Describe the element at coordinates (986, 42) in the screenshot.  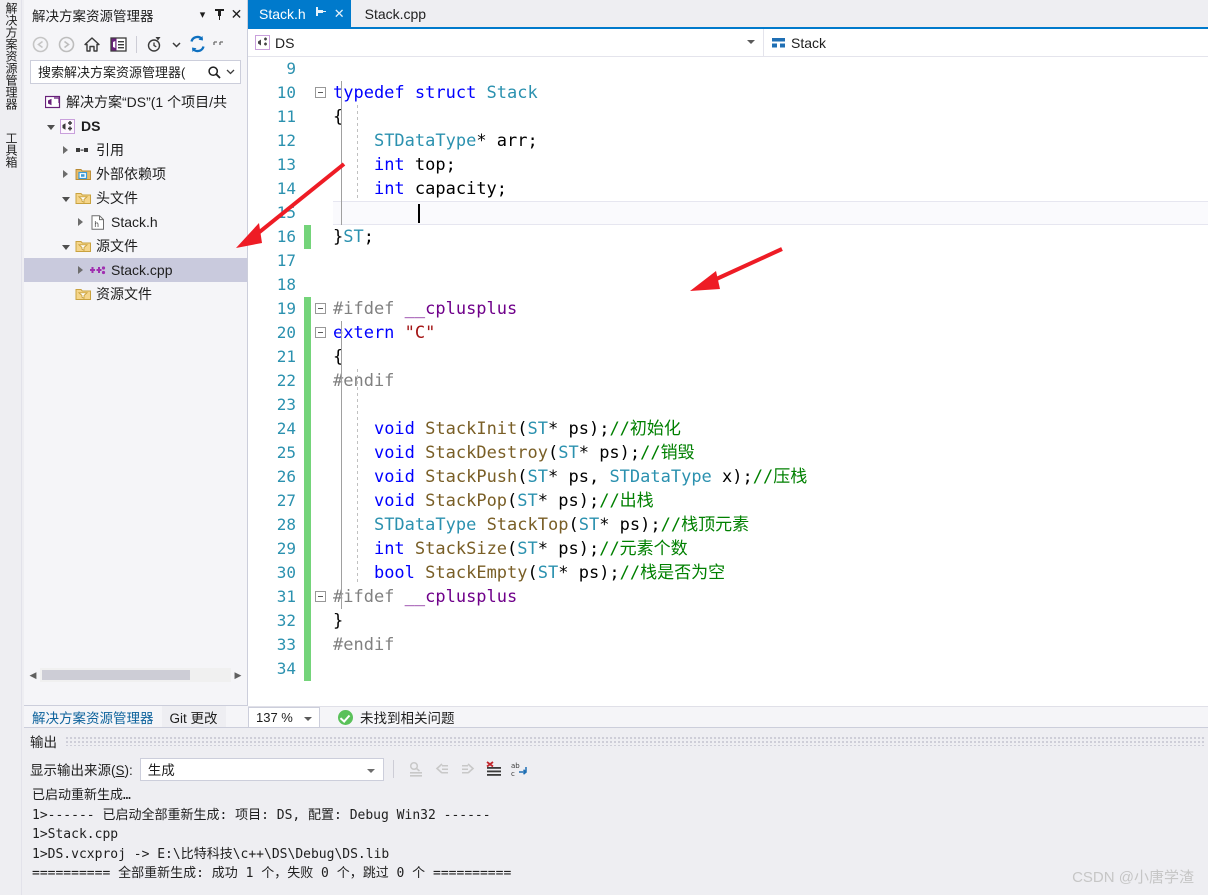
I see `navbar-member-dropdown: Stack` at that location.